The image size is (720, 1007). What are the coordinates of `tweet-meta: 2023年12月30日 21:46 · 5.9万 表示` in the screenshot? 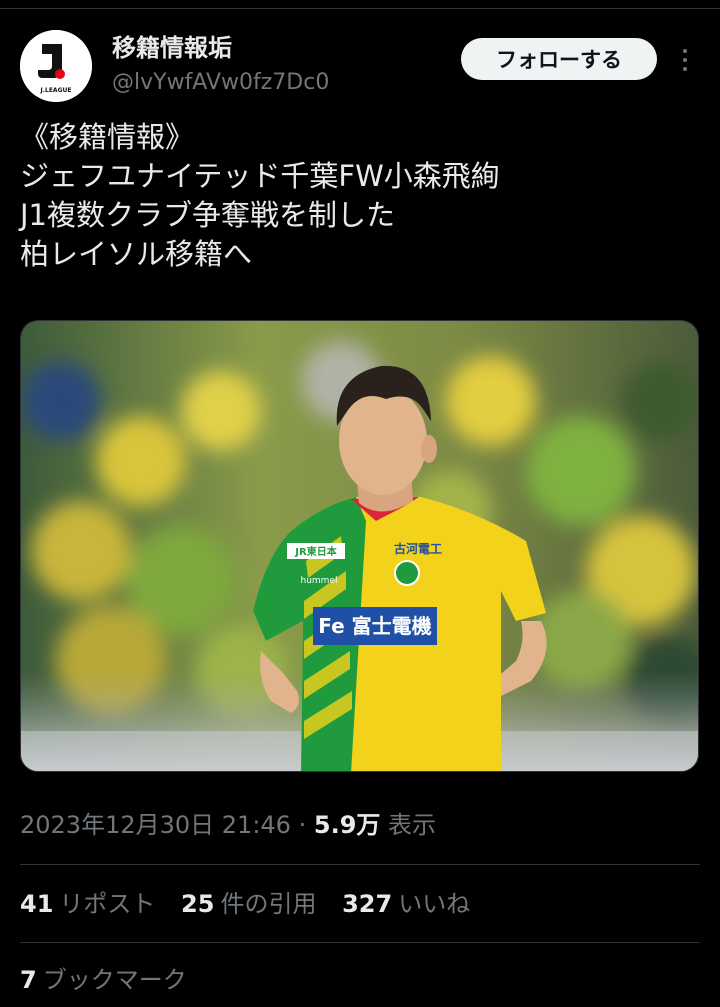 It's located at (228, 825).